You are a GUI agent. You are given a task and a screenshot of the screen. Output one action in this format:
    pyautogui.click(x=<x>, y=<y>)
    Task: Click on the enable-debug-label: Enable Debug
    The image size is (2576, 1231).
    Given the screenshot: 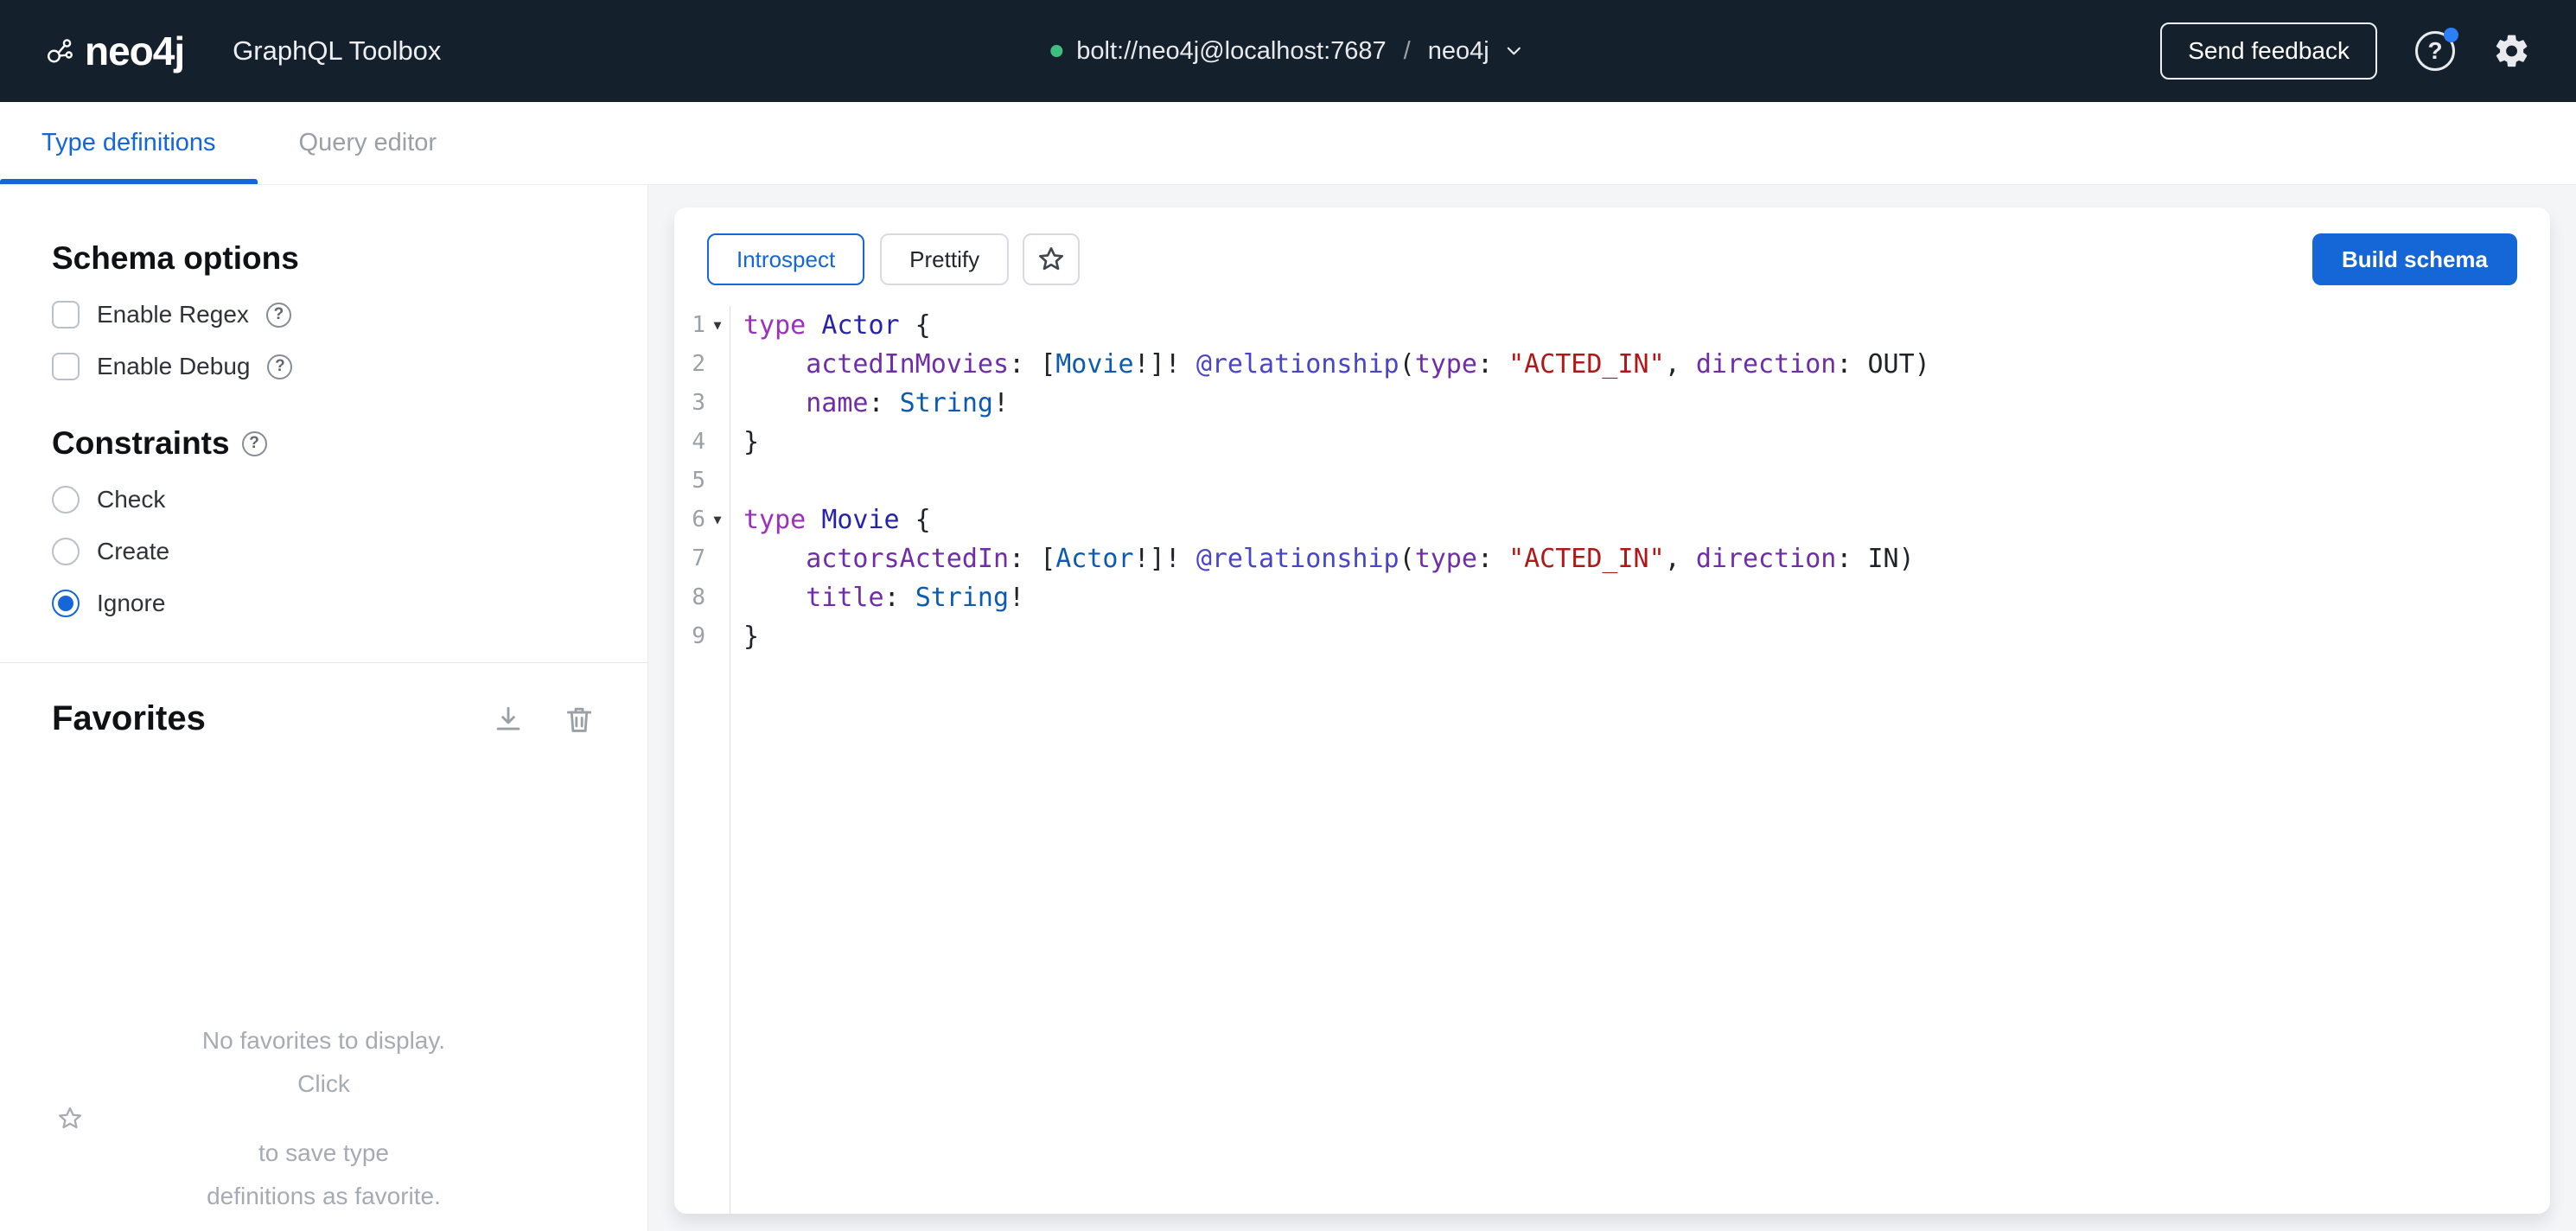 What is the action you would take?
    pyautogui.click(x=174, y=366)
    